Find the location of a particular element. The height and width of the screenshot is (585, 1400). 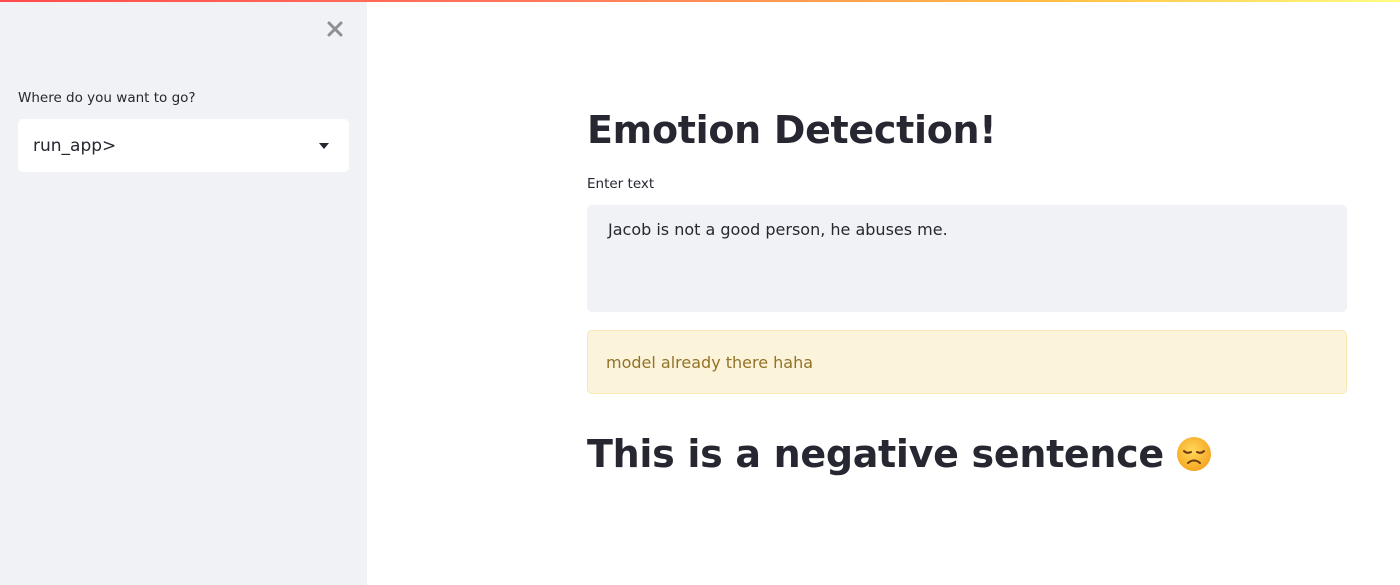

result-text: This is a negative sentence is located at coordinates (875, 454).